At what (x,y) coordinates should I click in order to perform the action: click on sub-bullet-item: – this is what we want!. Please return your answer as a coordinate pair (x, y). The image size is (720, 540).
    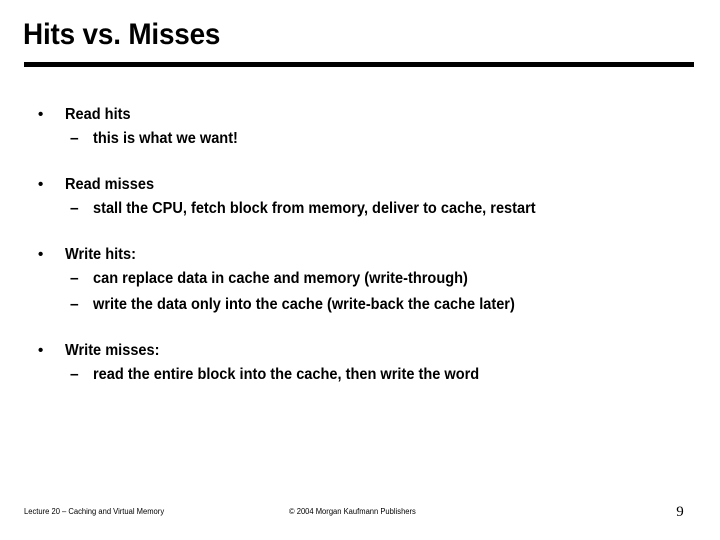
    Looking at the image, I should click on (360, 139).